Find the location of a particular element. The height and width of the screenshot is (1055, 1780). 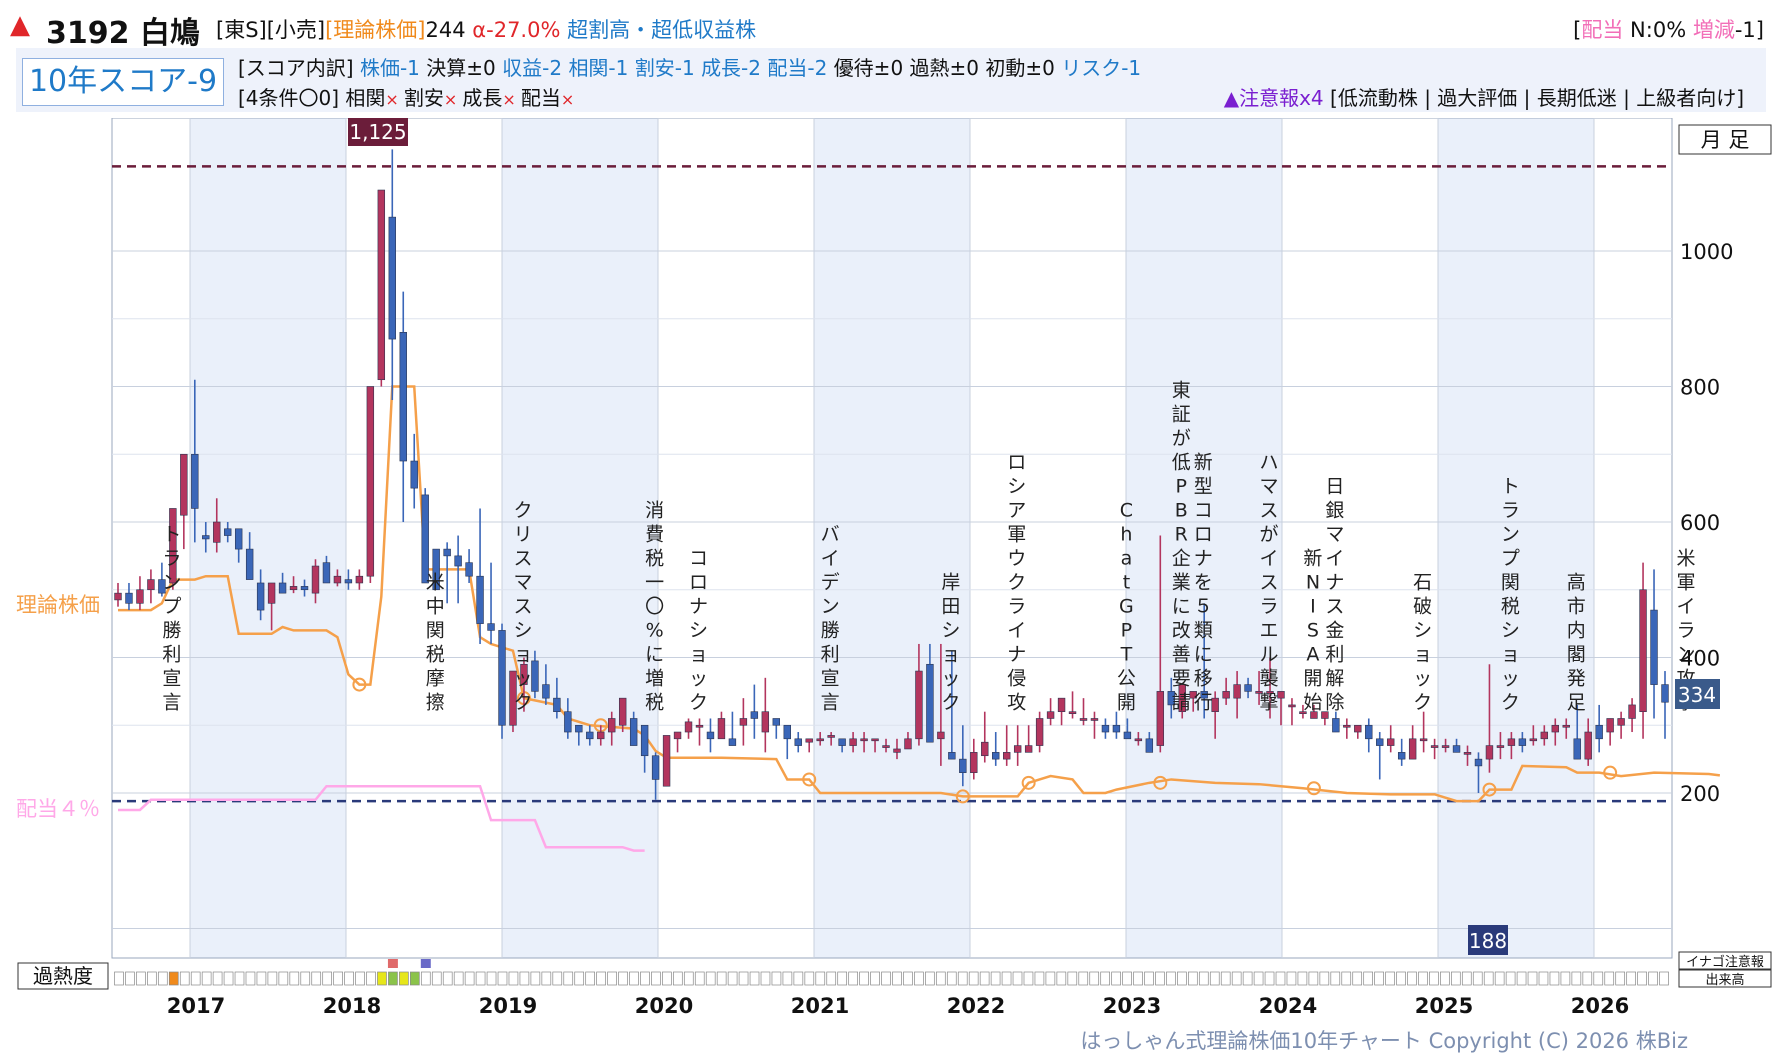

event-label-char: プ is located at coordinates (171, 606).